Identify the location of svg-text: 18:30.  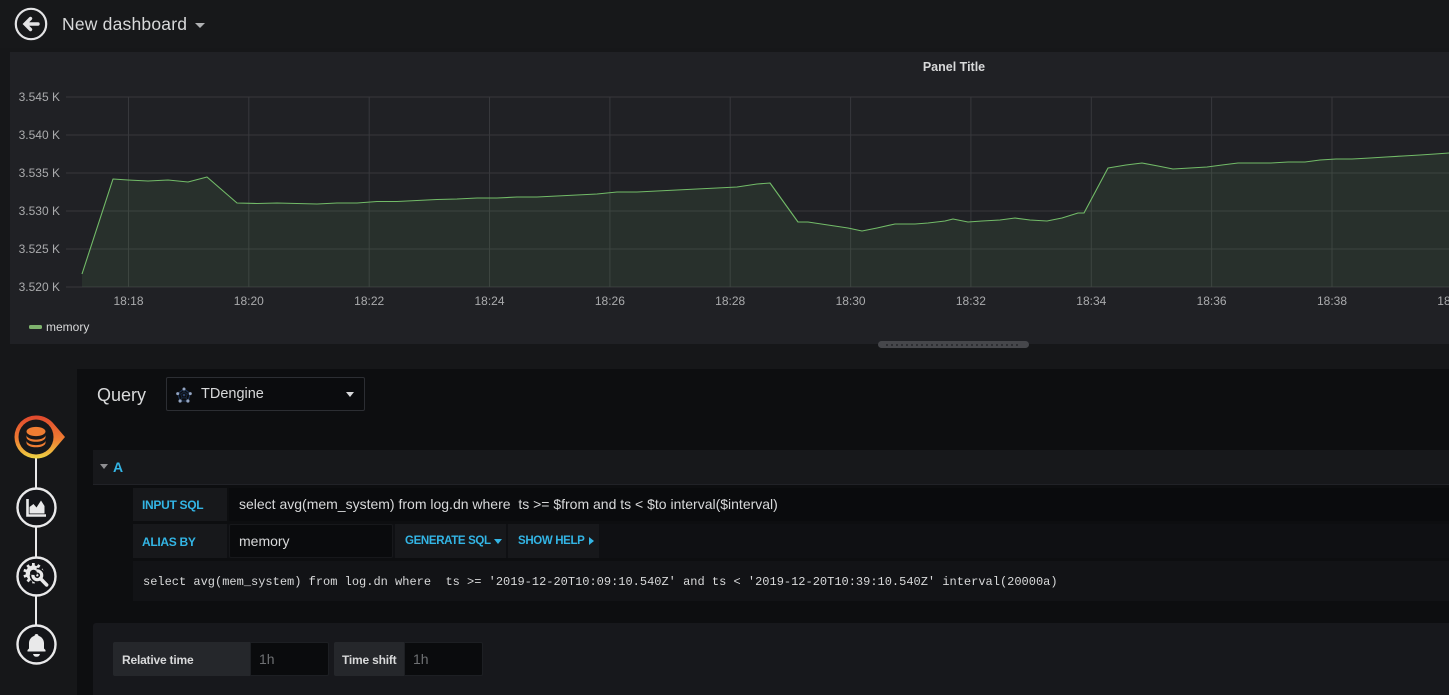
(851, 301).